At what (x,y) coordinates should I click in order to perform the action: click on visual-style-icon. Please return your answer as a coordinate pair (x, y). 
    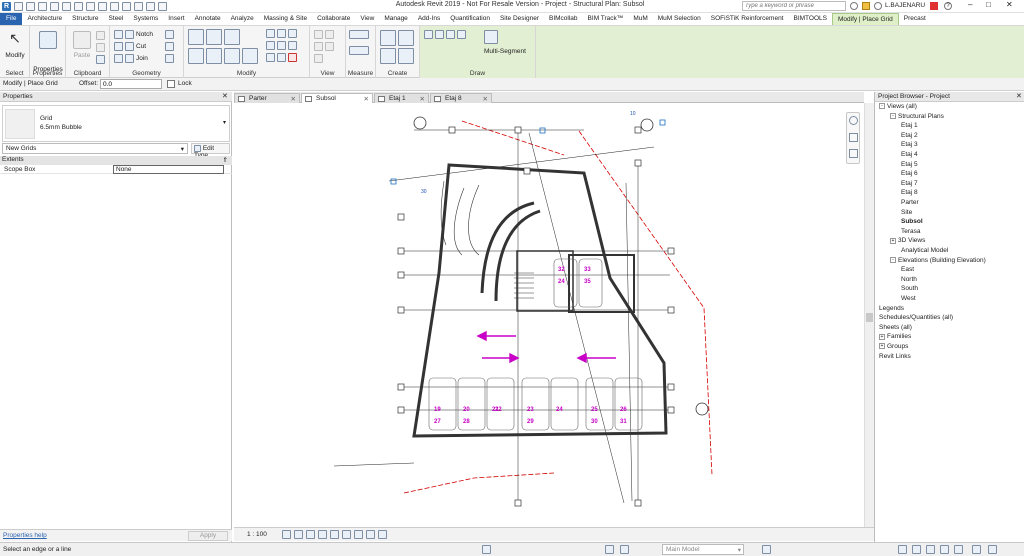
    Looking at the image, I should click on (298, 534).